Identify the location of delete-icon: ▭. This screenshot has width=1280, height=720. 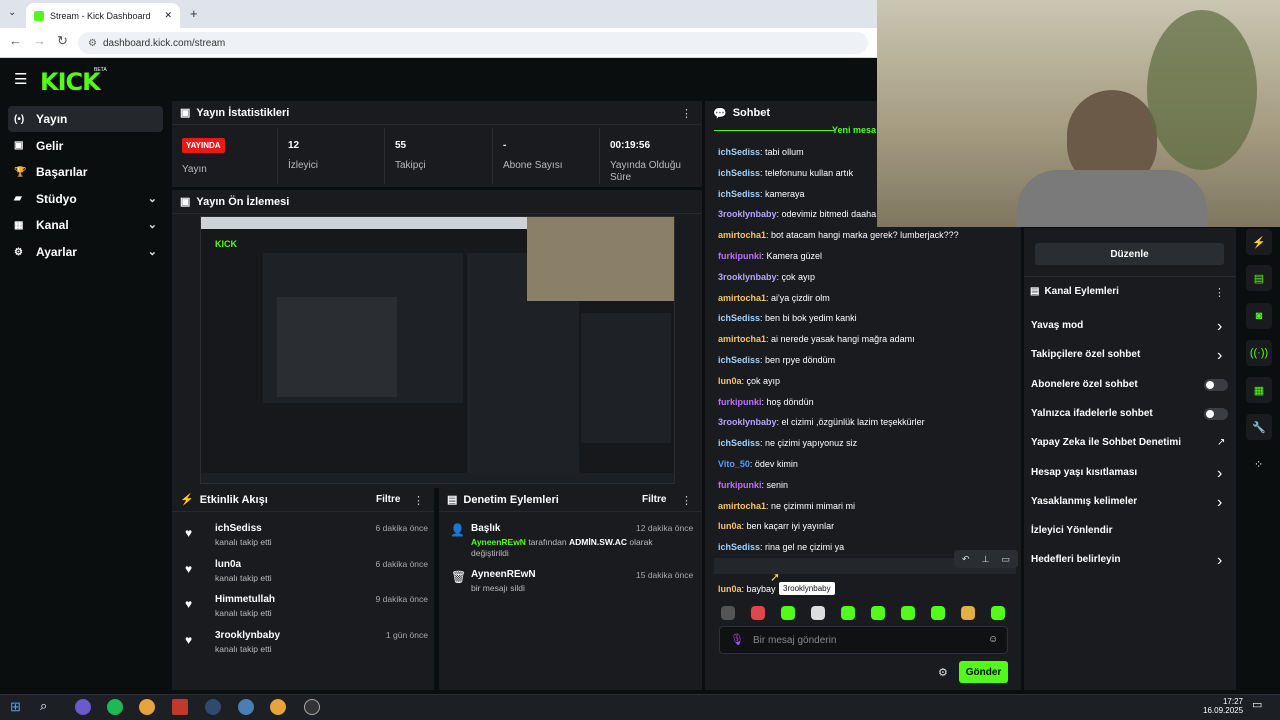
(1005, 559).